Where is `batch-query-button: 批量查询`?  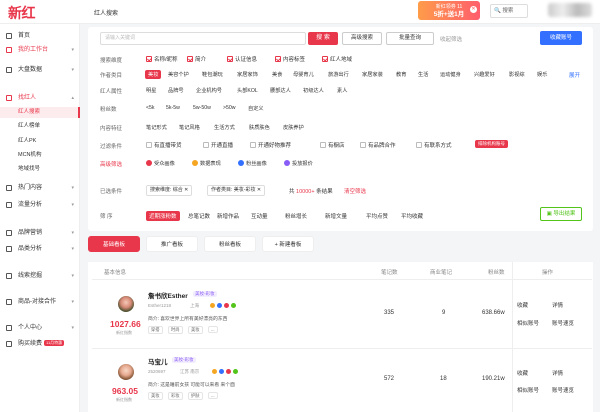
batch-query-button: 批量查询 is located at coordinates (410, 38).